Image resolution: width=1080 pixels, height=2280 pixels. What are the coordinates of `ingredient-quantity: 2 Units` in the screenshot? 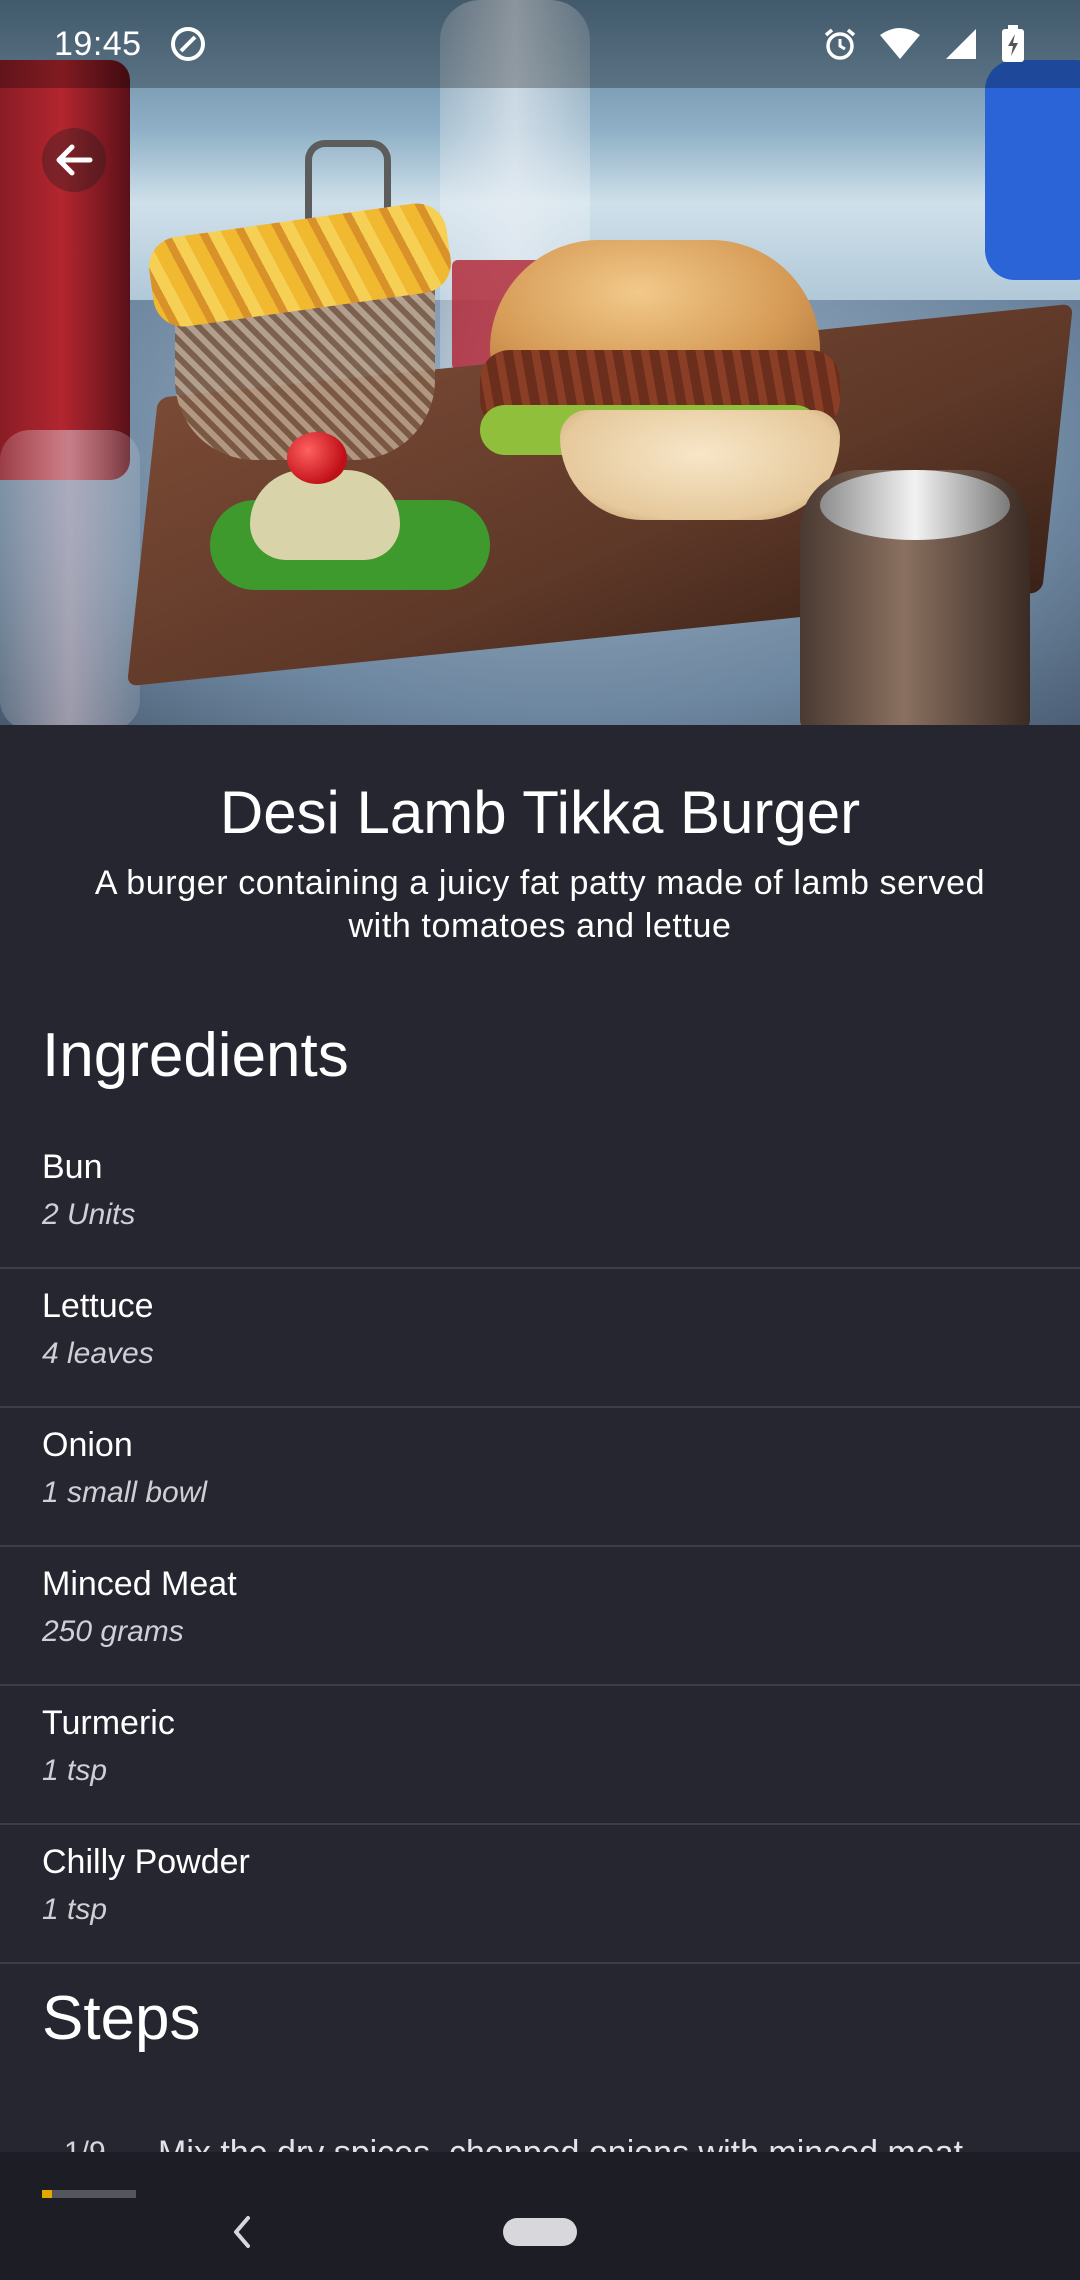 It's located at (89, 1214).